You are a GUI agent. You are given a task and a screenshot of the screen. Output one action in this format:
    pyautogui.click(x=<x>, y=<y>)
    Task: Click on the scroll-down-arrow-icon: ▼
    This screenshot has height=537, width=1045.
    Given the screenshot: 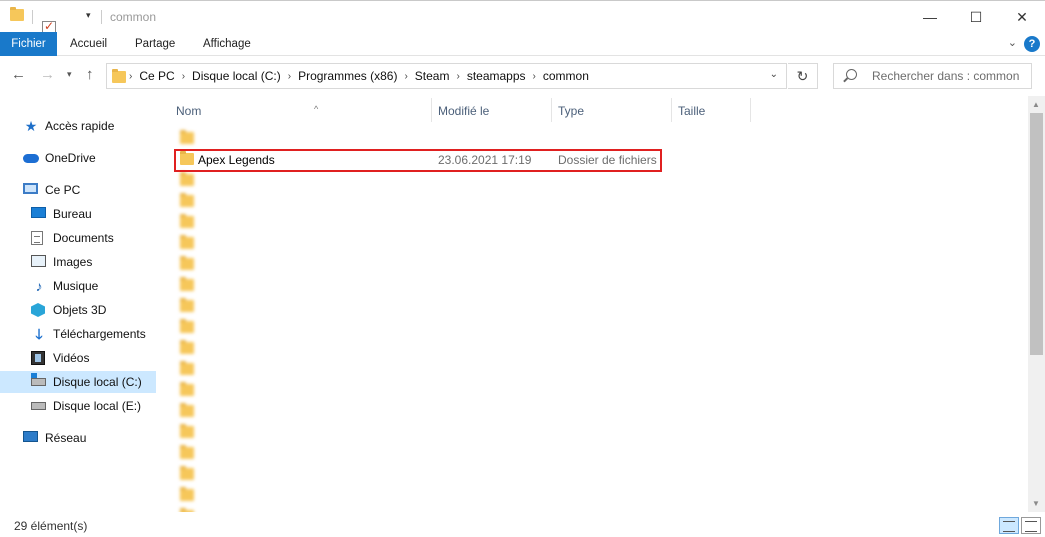 What is the action you would take?
    pyautogui.click(x=1036, y=503)
    